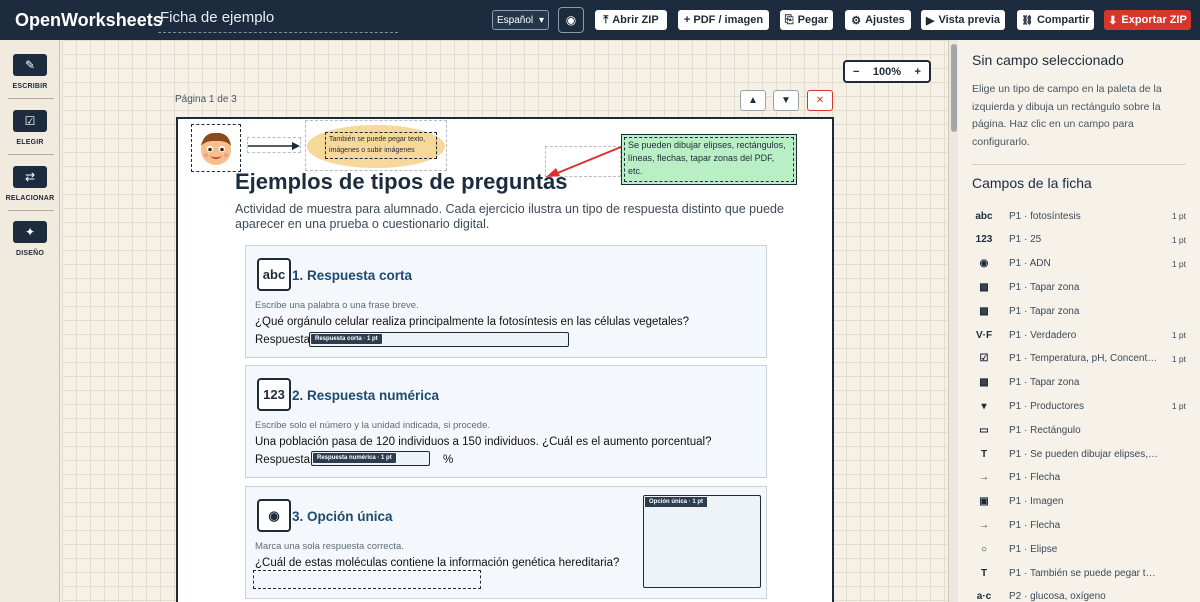 Image resolution: width=1200 pixels, height=602 pixels. What do you see at coordinates (984, 359) in the screenshot?
I see `field-type-icon: ☑` at bounding box center [984, 359].